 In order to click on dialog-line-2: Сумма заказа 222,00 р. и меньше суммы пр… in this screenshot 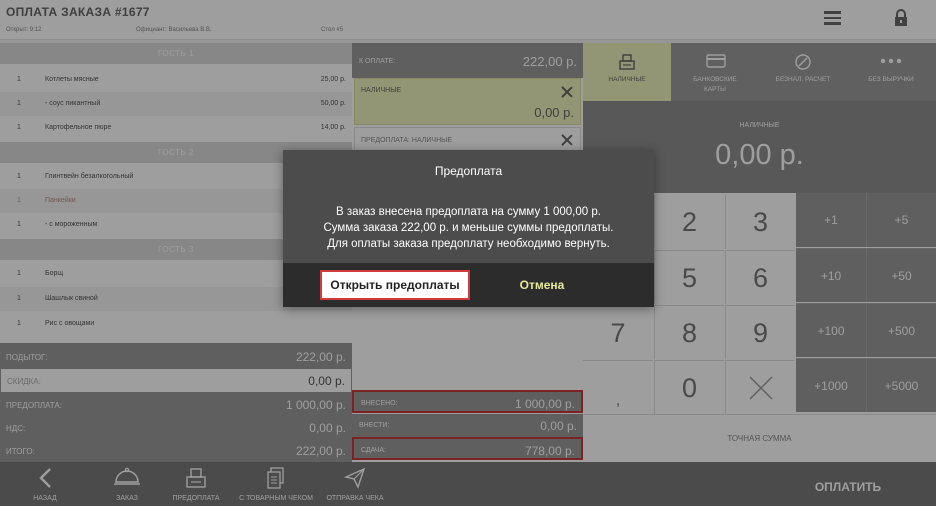, I will do `click(468, 228)`.